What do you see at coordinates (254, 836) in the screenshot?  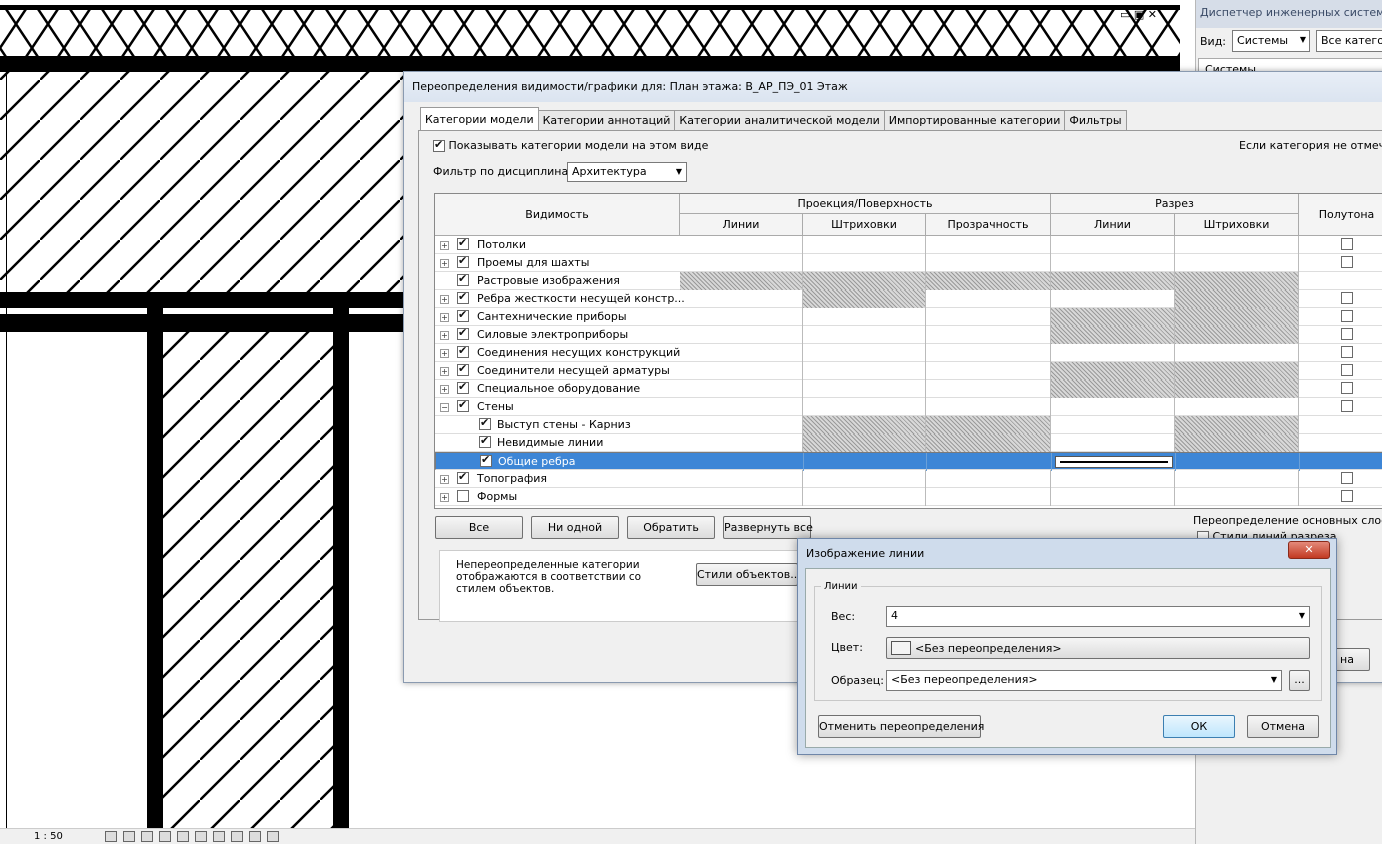 I see `worksharing-icon` at bounding box center [254, 836].